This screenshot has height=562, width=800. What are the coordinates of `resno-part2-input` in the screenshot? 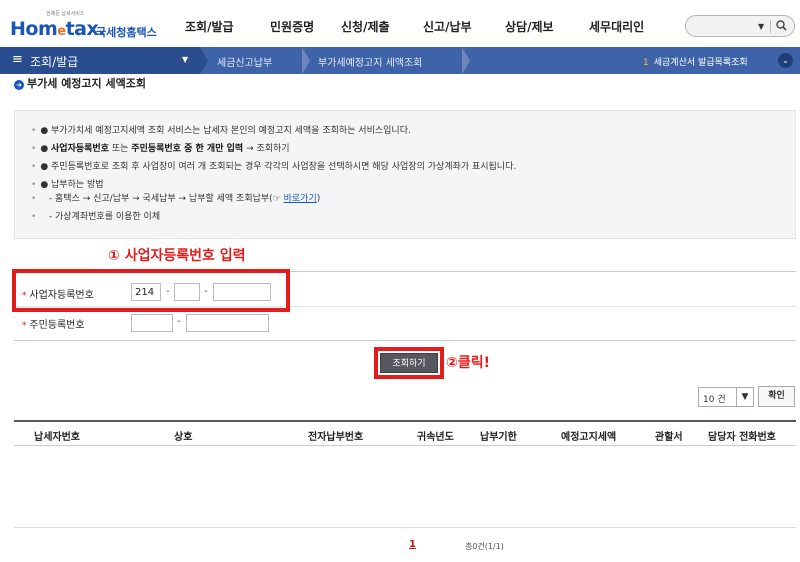 It's located at (227, 323).